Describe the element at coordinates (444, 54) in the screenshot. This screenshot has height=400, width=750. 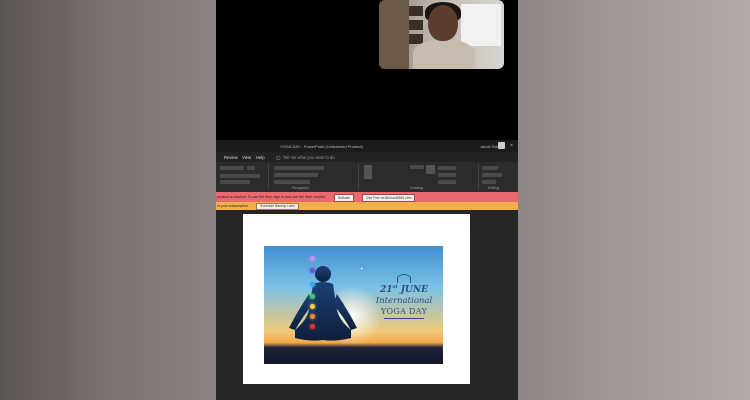
I see `presenter-body` at that location.